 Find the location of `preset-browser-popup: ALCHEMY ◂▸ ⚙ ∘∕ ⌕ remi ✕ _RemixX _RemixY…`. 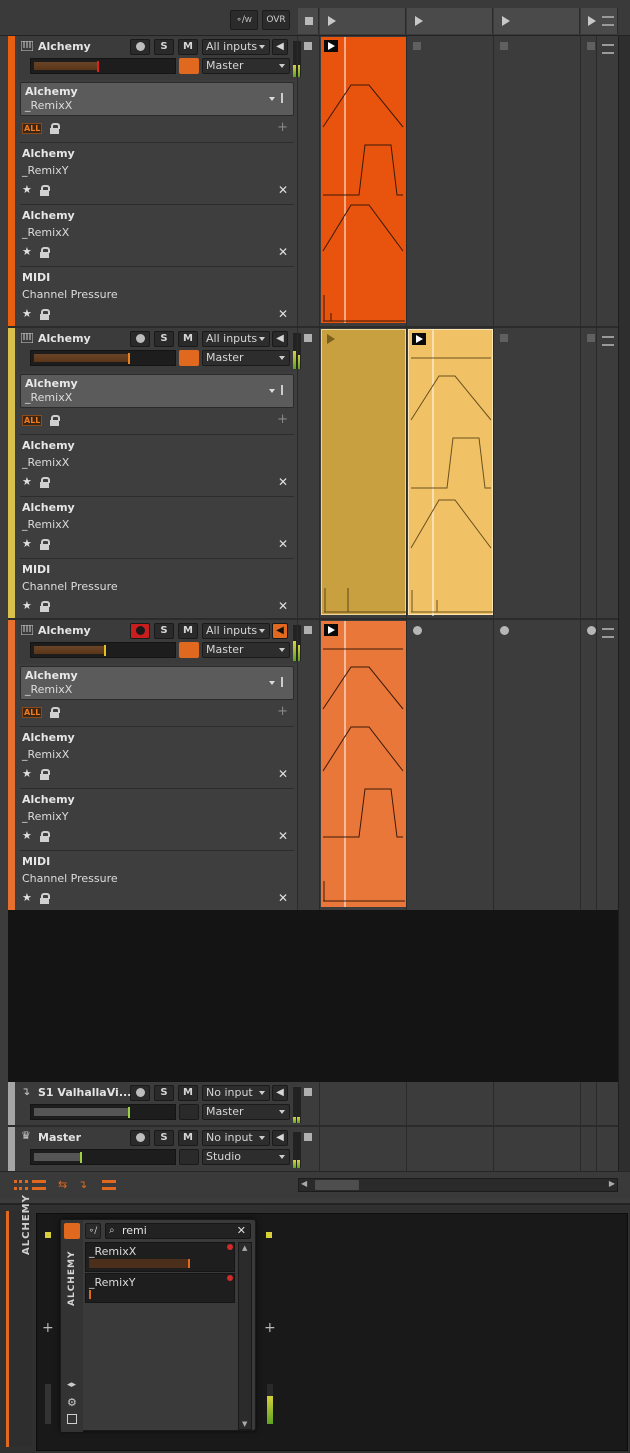

preset-browser-popup: ALCHEMY ◂▸ ⚙ ∘∕ ⌕ remi ✕ _RemixX _RemixY… is located at coordinates (158, 1325).